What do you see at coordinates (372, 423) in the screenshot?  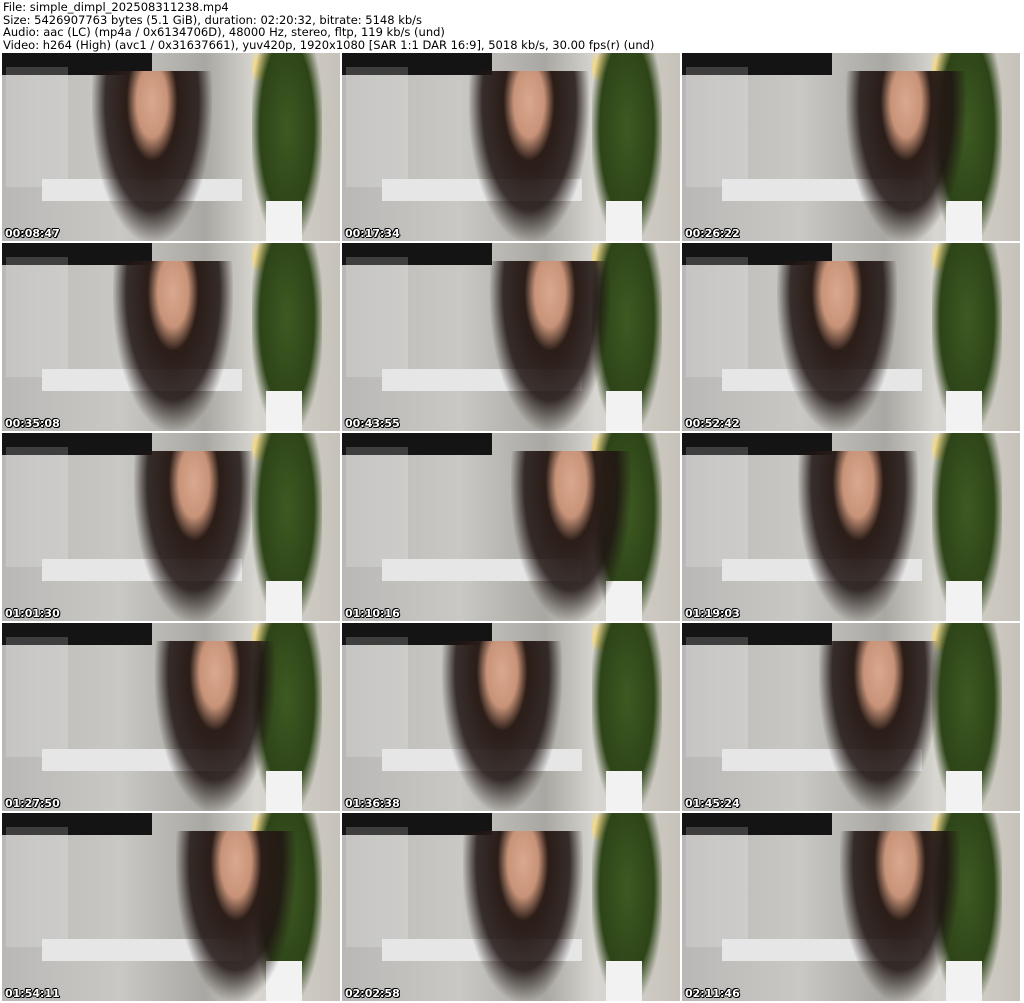 I see `timestamp: 00:43:55` at bounding box center [372, 423].